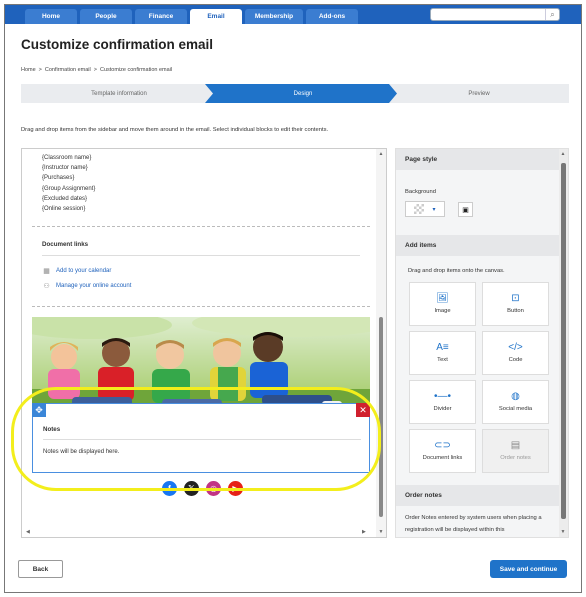  I want to click on calendar-icon: ▦, so click(46, 271).